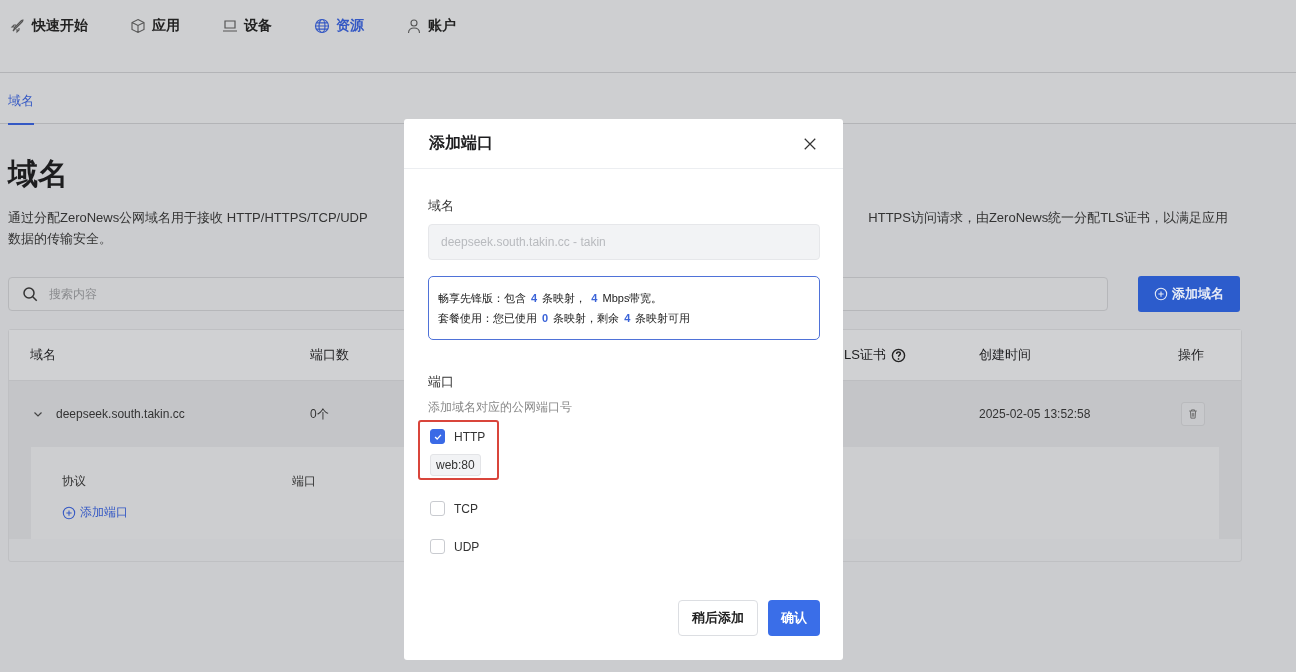 Image resolution: width=1296 pixels, height=672 pixels. I want to click on nav-item: 账户, so click(431, 26).